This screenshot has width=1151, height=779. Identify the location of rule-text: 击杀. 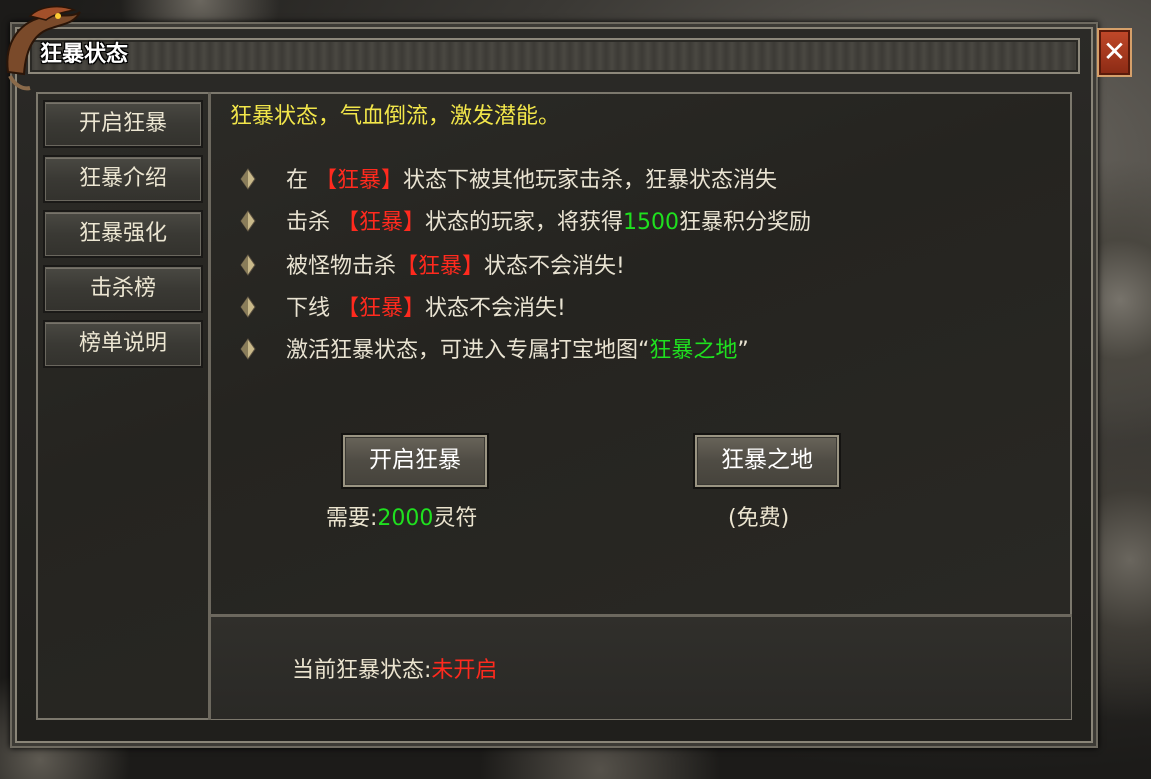
(311, 222).